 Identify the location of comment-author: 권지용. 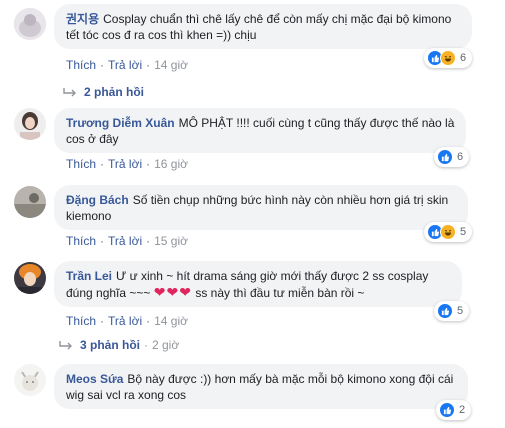
(82, 19).